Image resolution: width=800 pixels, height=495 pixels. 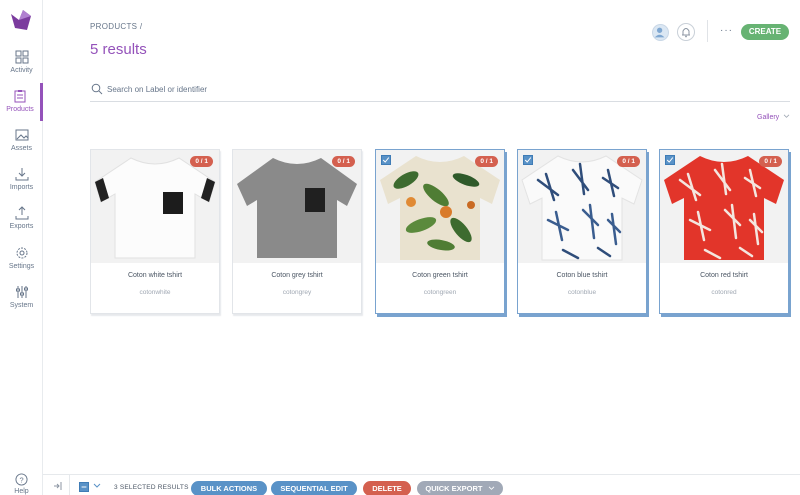 What do you see at coordinates (151, 487) in the screenshot?
I see `selected-count: 3 SELECTED RESULTS` at bounding box center [151, 487].